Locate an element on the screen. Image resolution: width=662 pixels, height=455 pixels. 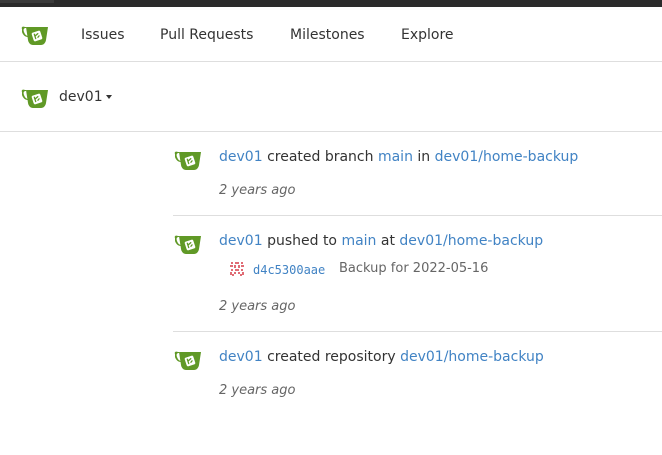
context-user-name: dev01 is located at coordinates (81, 97).